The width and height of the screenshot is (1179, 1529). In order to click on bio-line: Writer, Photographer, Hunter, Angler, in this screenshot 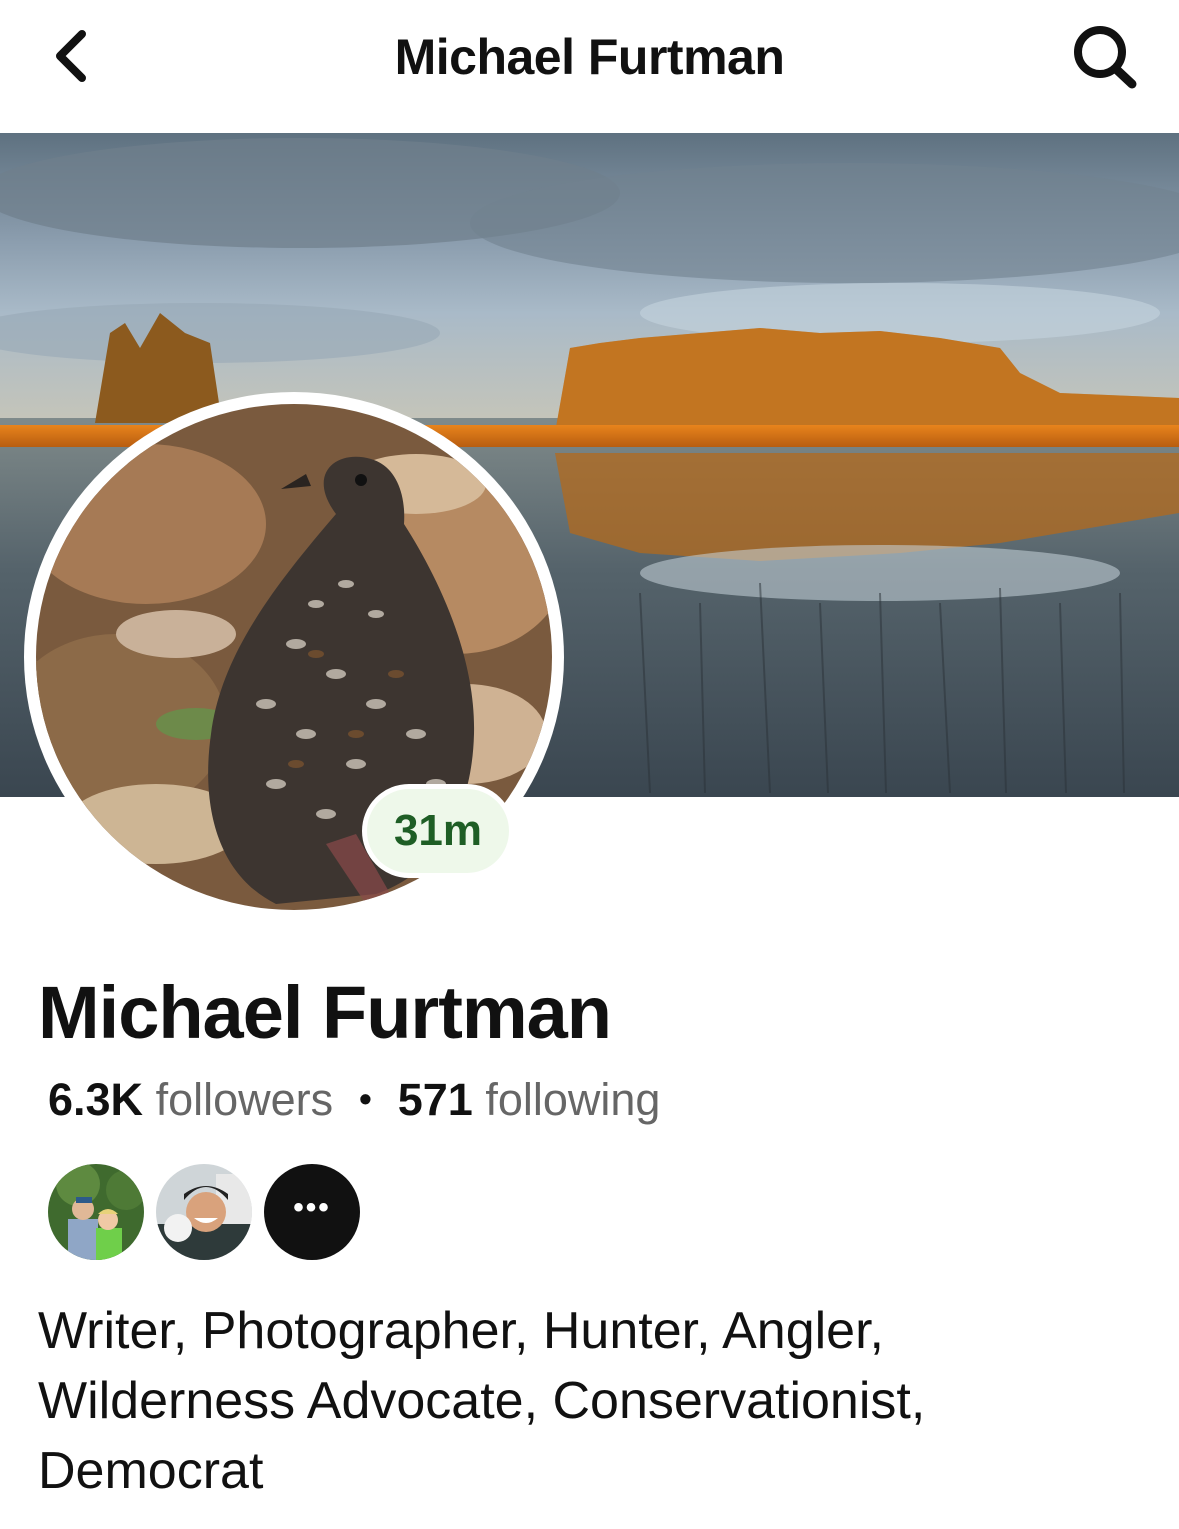, I will do `click(461, 1331)`.